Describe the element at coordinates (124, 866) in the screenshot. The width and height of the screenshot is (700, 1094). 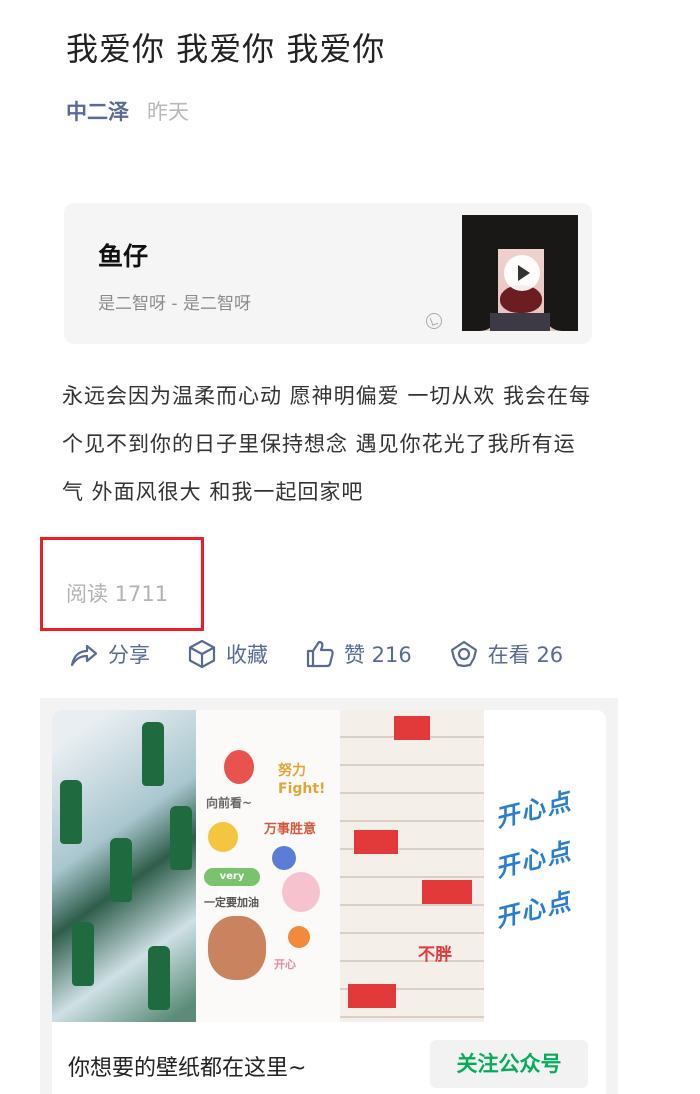
I see `ad-image-ice-bottles` at that location.